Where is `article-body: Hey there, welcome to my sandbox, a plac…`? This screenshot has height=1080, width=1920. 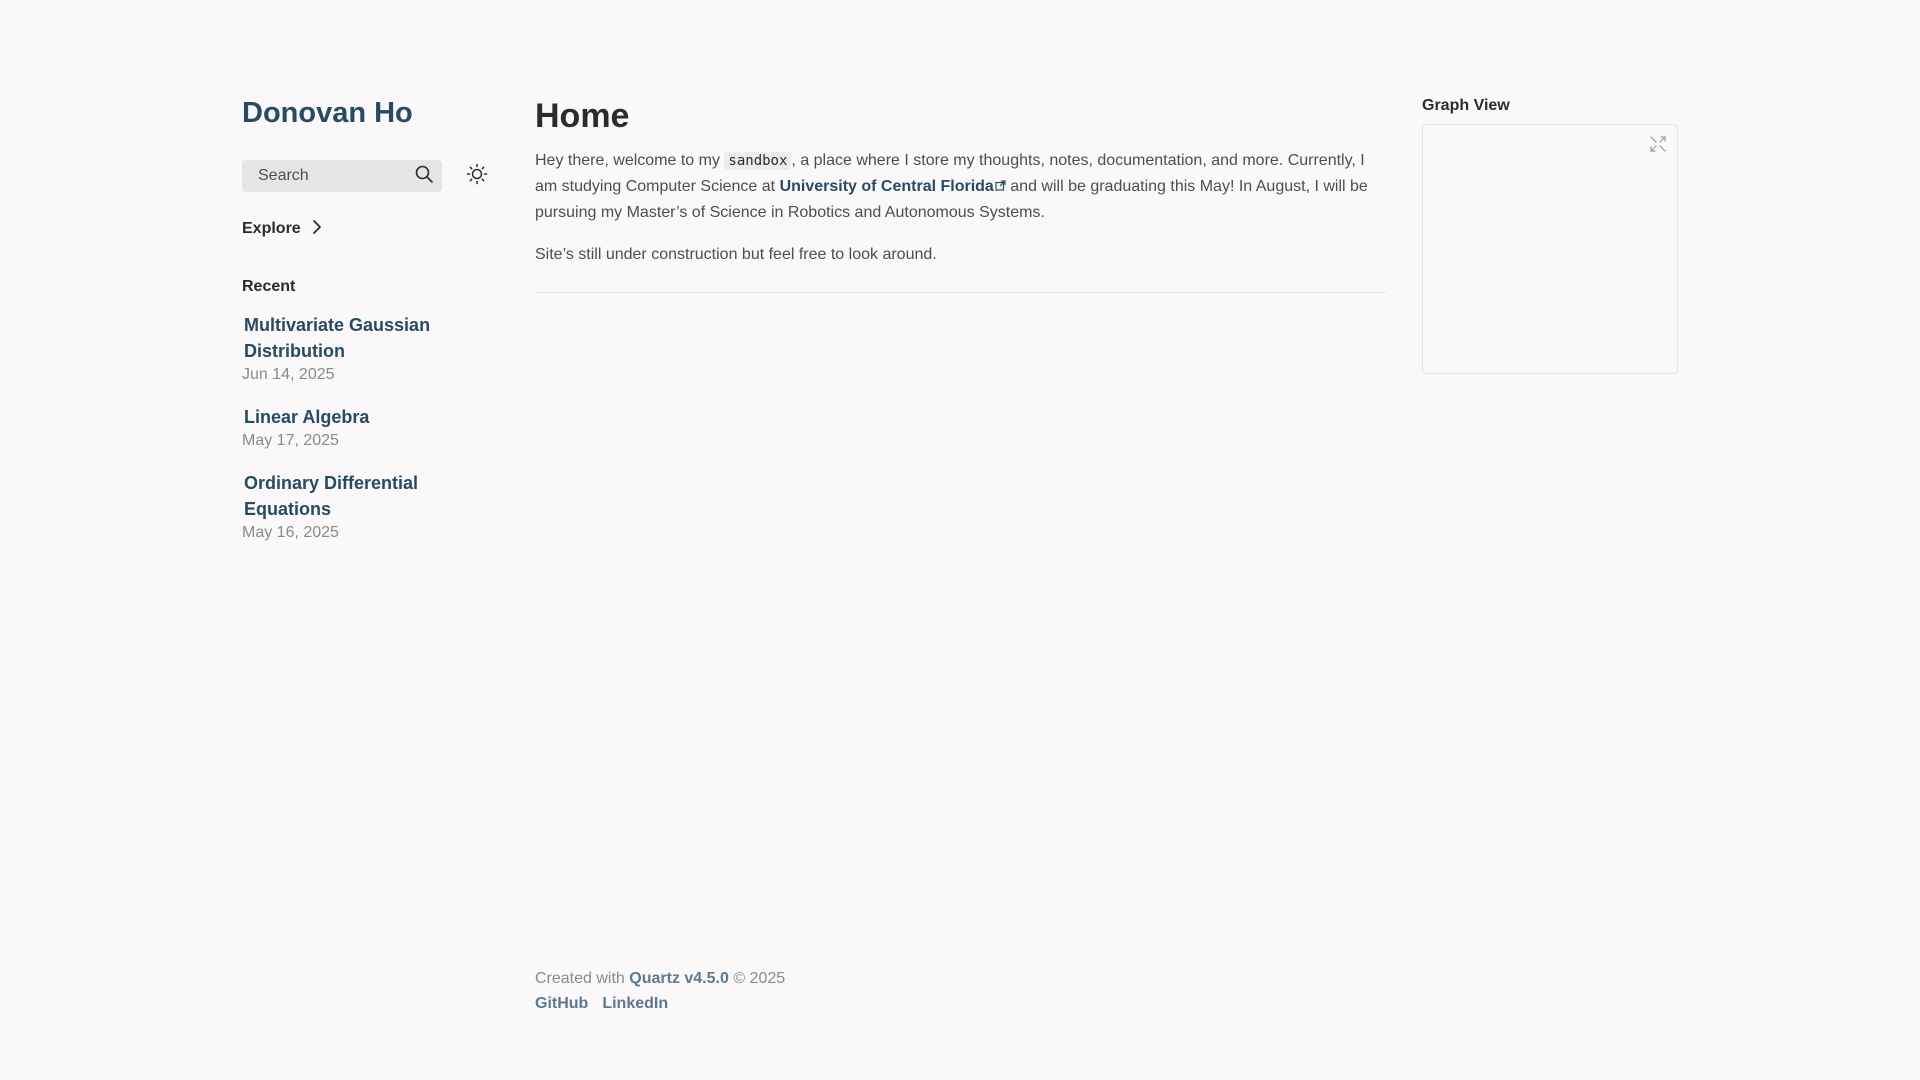
article-body: Hey there, welcome to my sandbox, a plac… is located at coordinates (960, 208).